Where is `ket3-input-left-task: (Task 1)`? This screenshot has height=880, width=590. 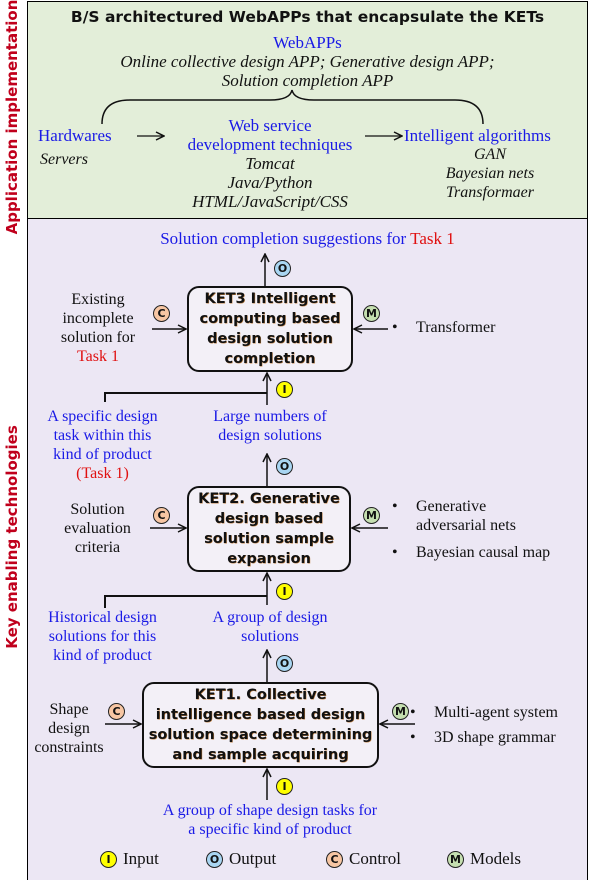 ket3-input-left-task: (Task 1) is located at coordinates (102, 473).